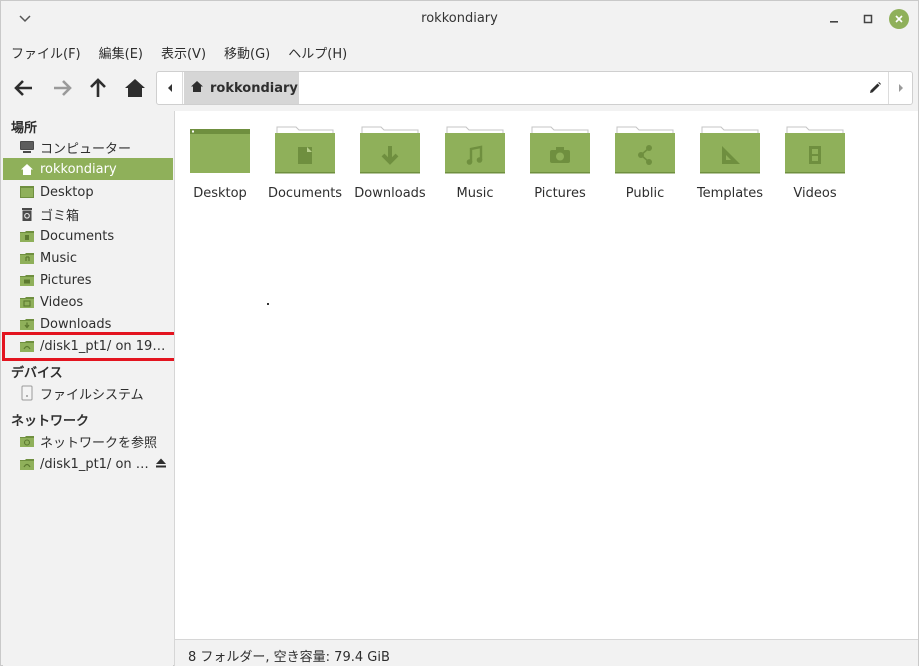 This screenshot has height=666, width=919. I want to click on document-folder-icon, so click(305, 151).